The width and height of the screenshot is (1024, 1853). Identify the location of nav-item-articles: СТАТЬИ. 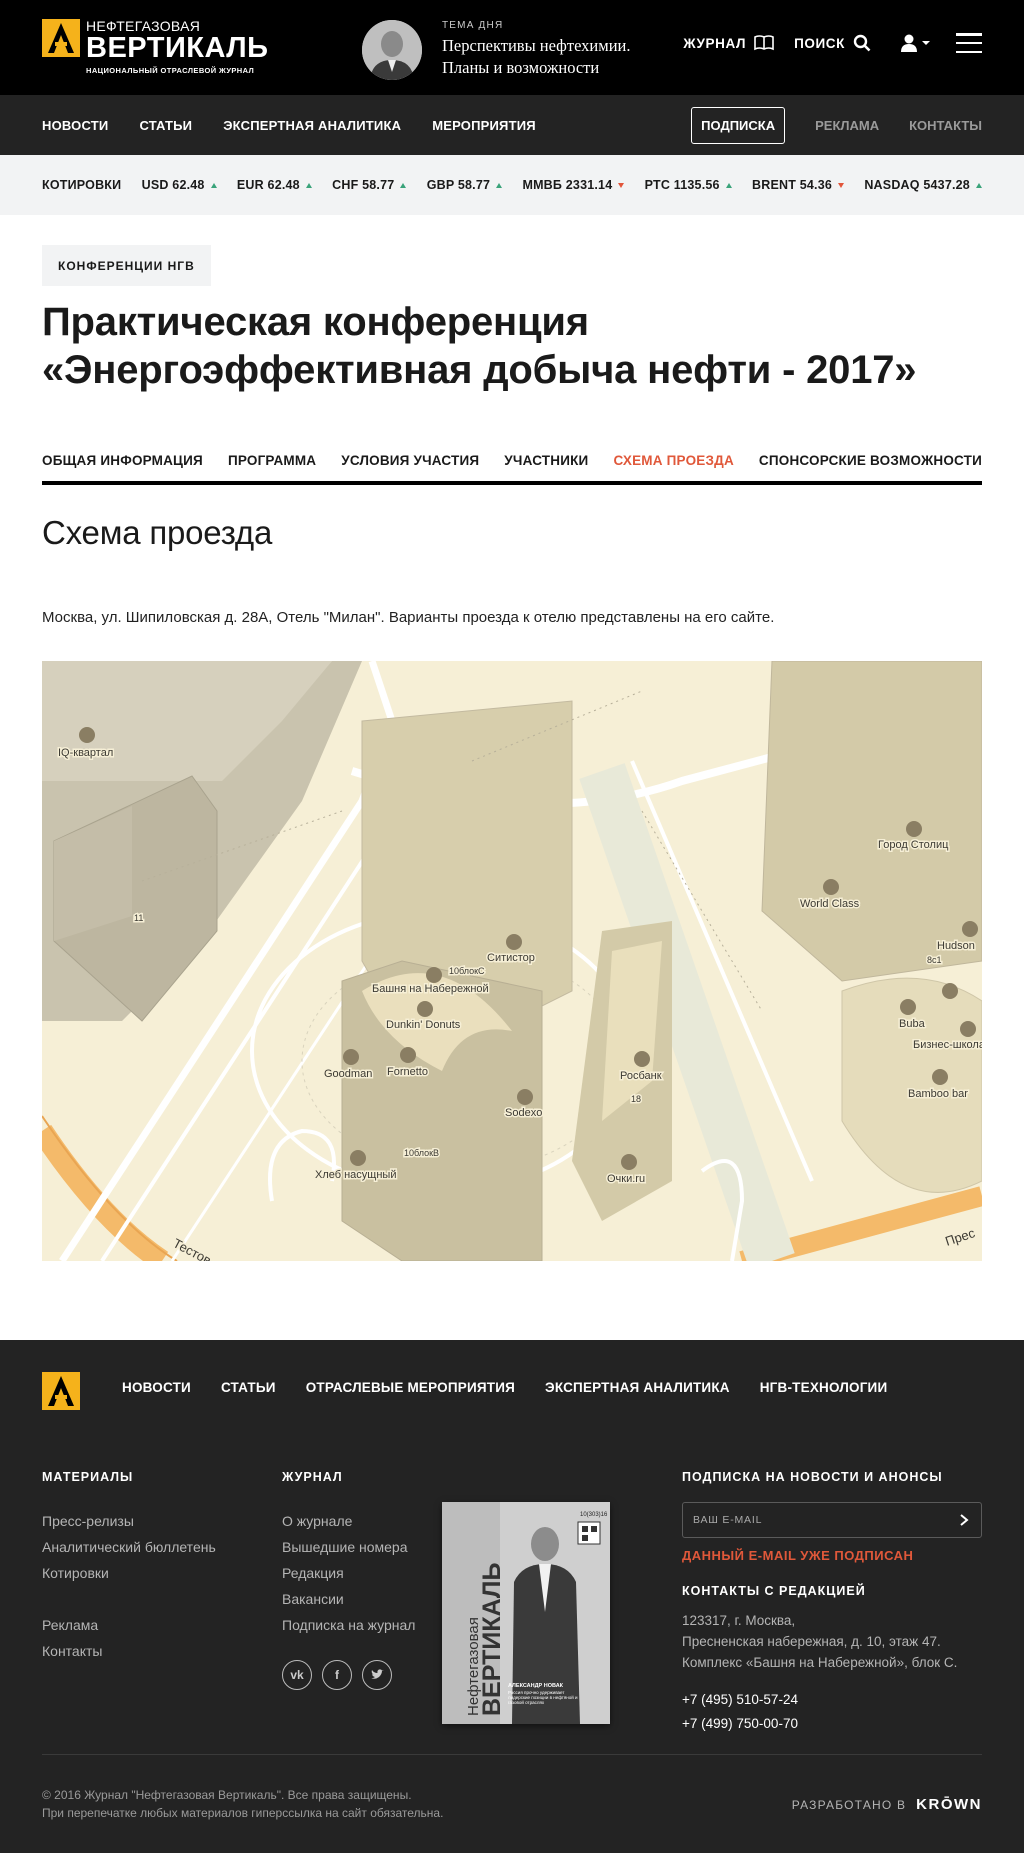
(165, 125).